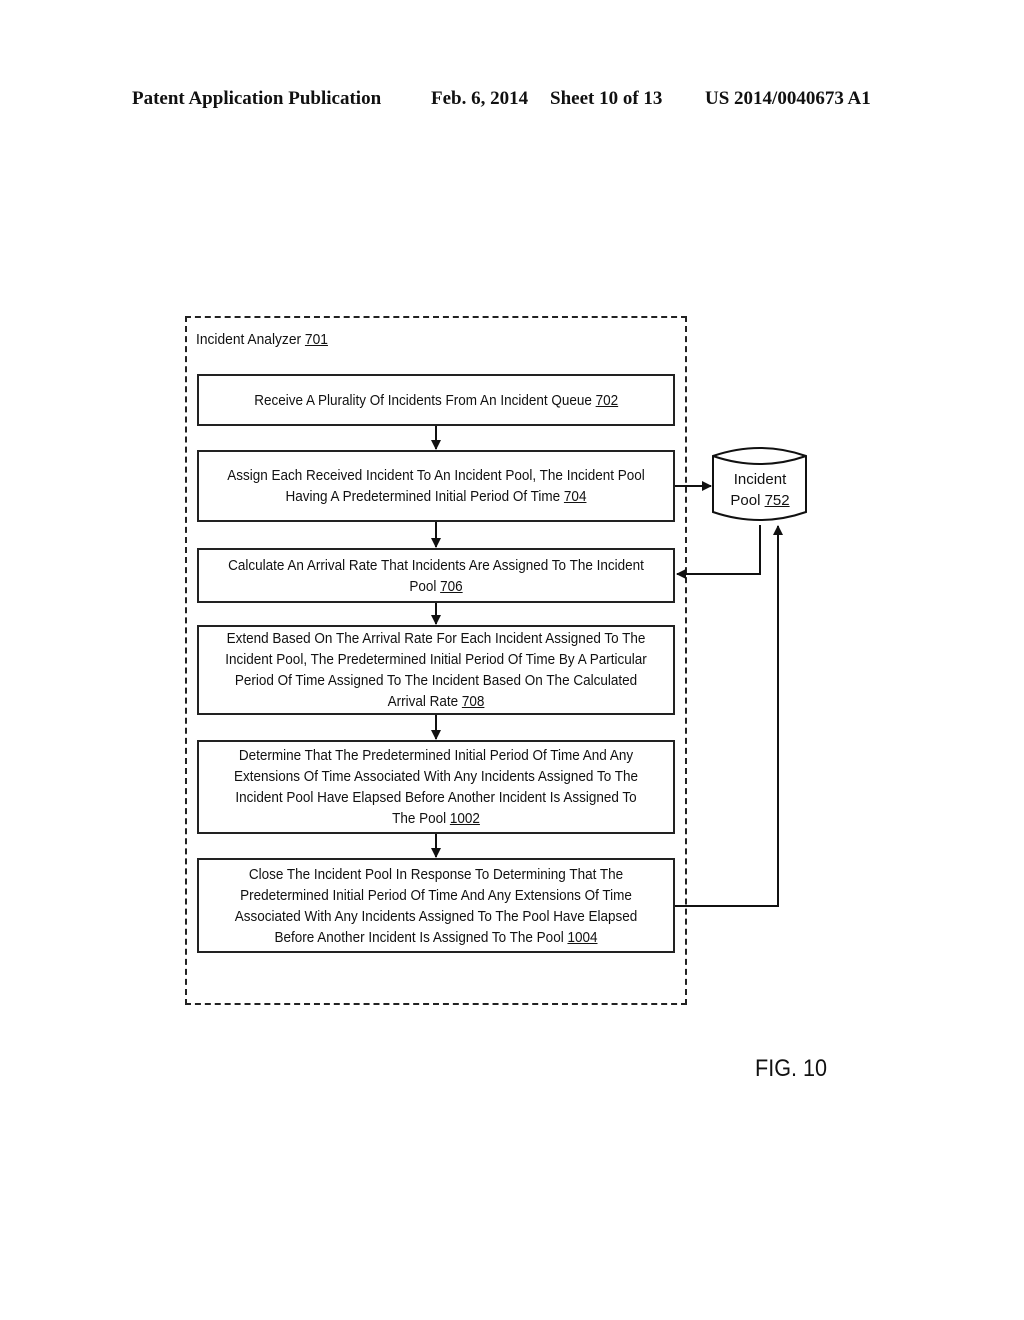 Image resolution: width=1024 pixels, height=1320 pixels. What do you see at coordinates (473, 701) in the screenshot?
I see `ref-number: 708` at bounding box center [473, 701].